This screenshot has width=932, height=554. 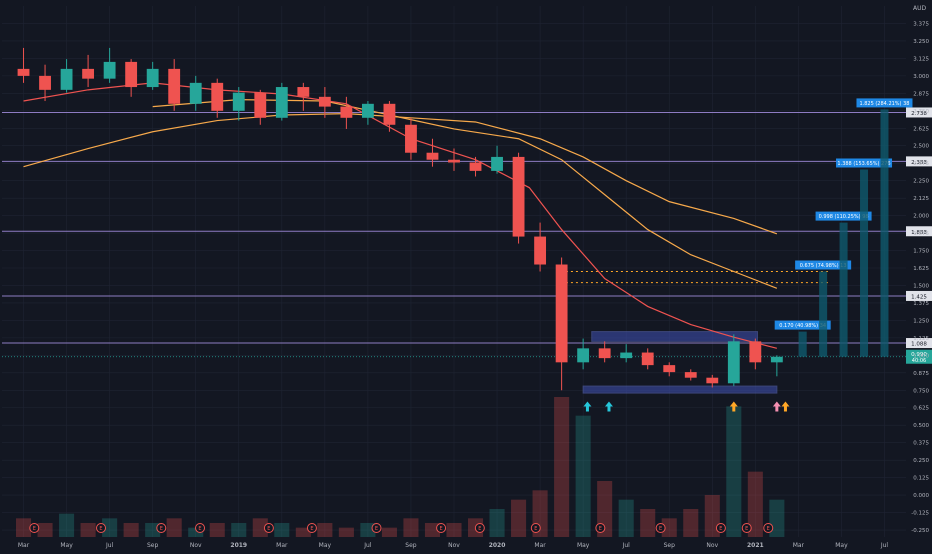 I want to click on y-tick-label: 0.750, so click(x=921, y=391).